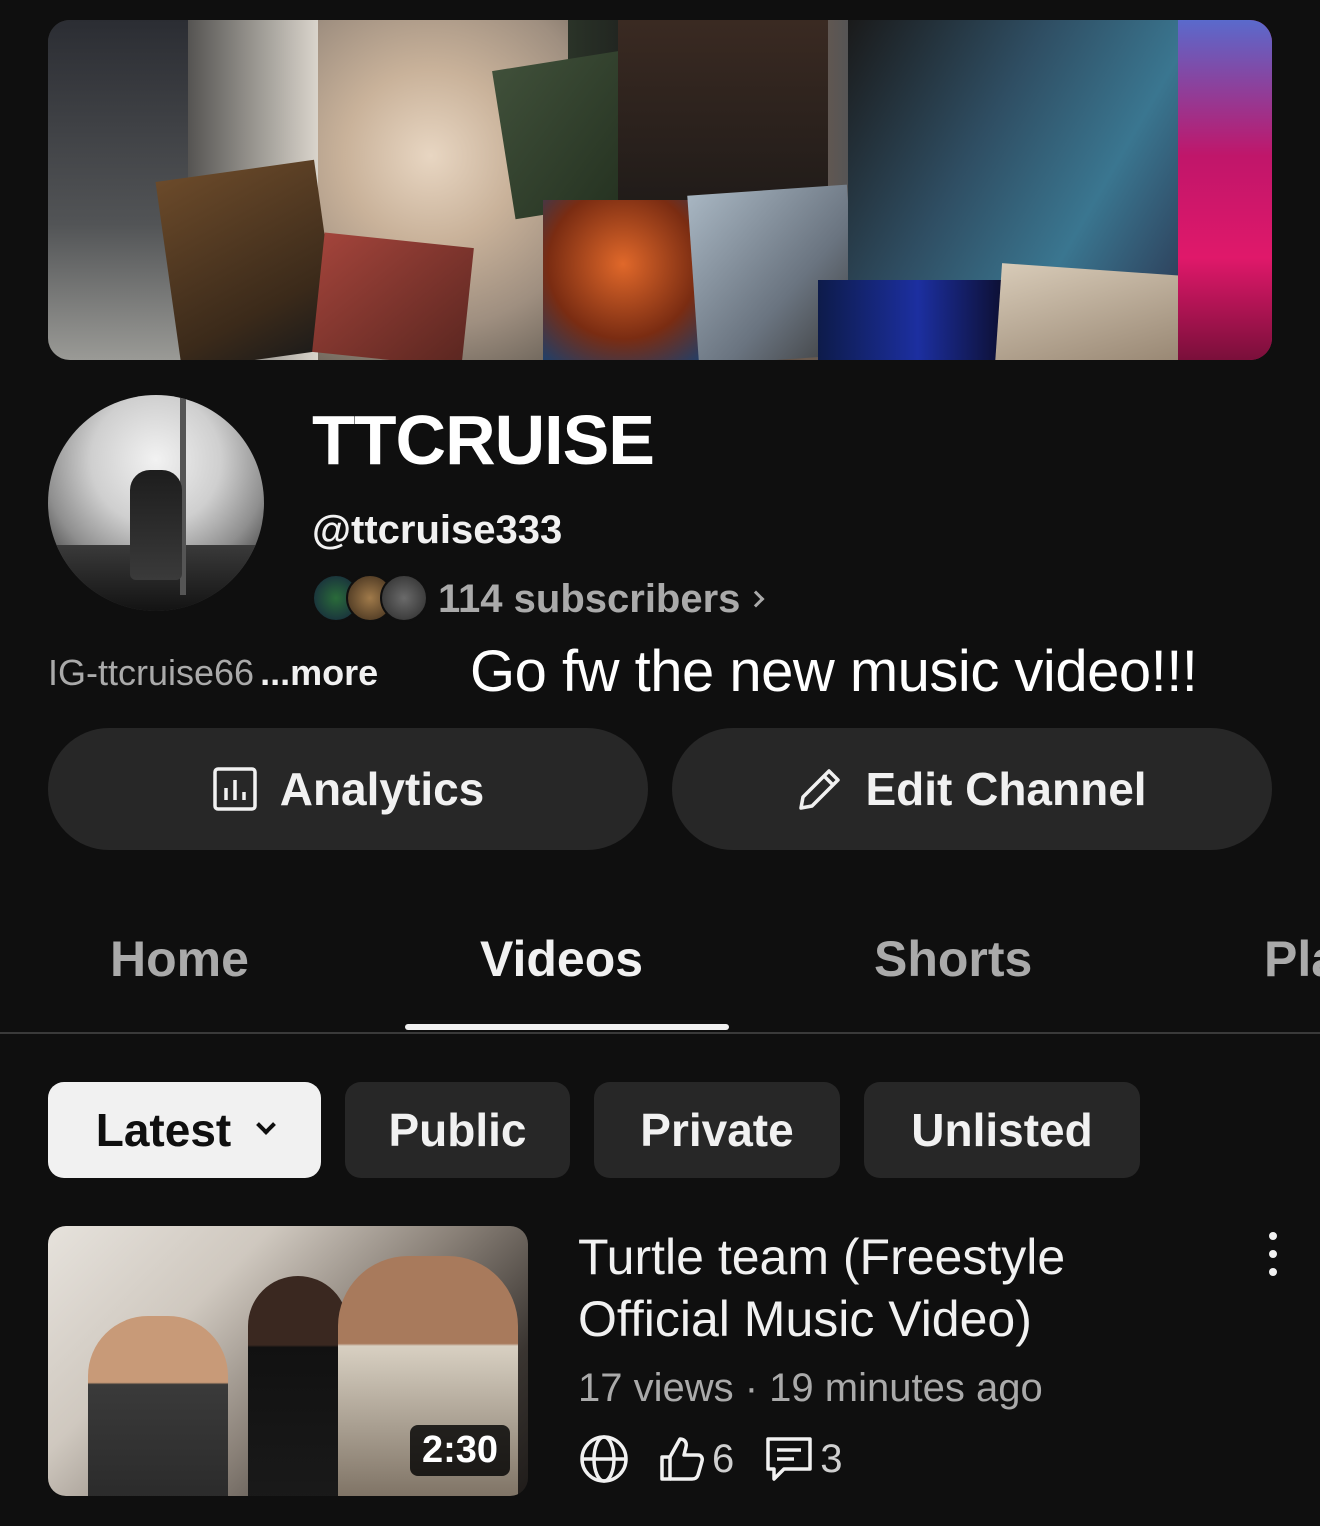 This screenshot has height=1526, width=1320. What do you see at coordinates (266, 1125) in the screenshot?
I see `chevron-down-icon` at bounding box center [266, 1125].